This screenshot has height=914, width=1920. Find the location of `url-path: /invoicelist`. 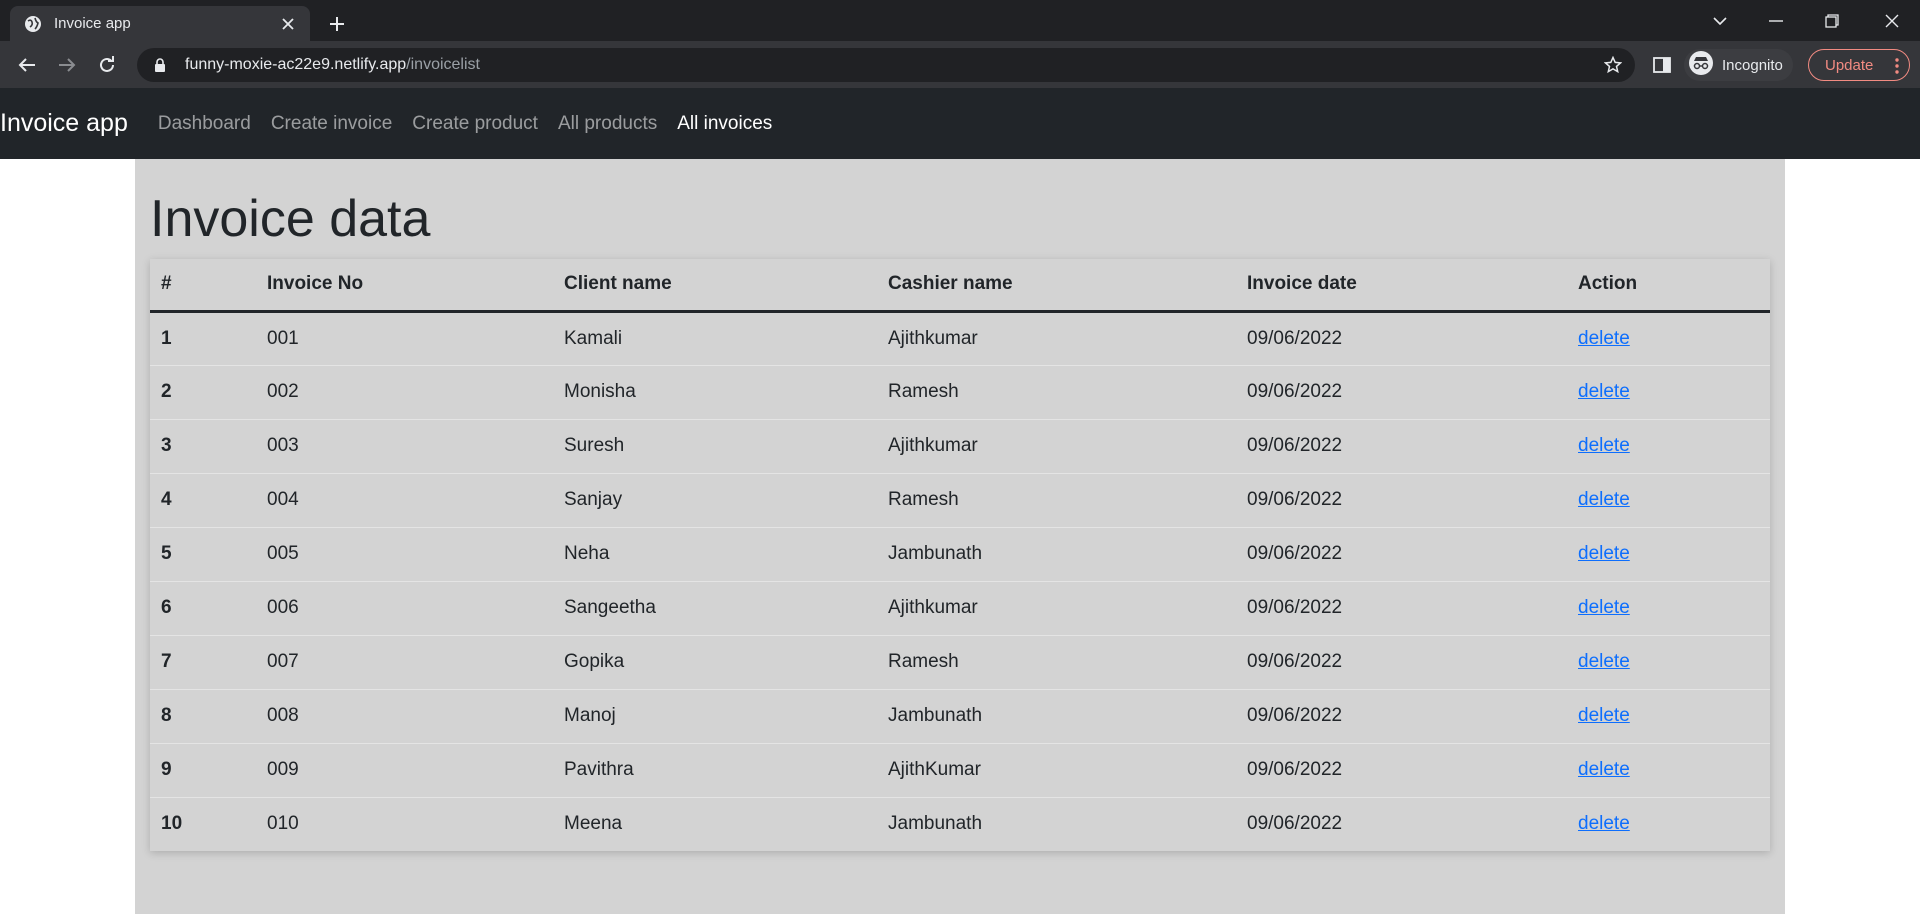

url-path: /invoicelist is located at coordinates (443, 64).